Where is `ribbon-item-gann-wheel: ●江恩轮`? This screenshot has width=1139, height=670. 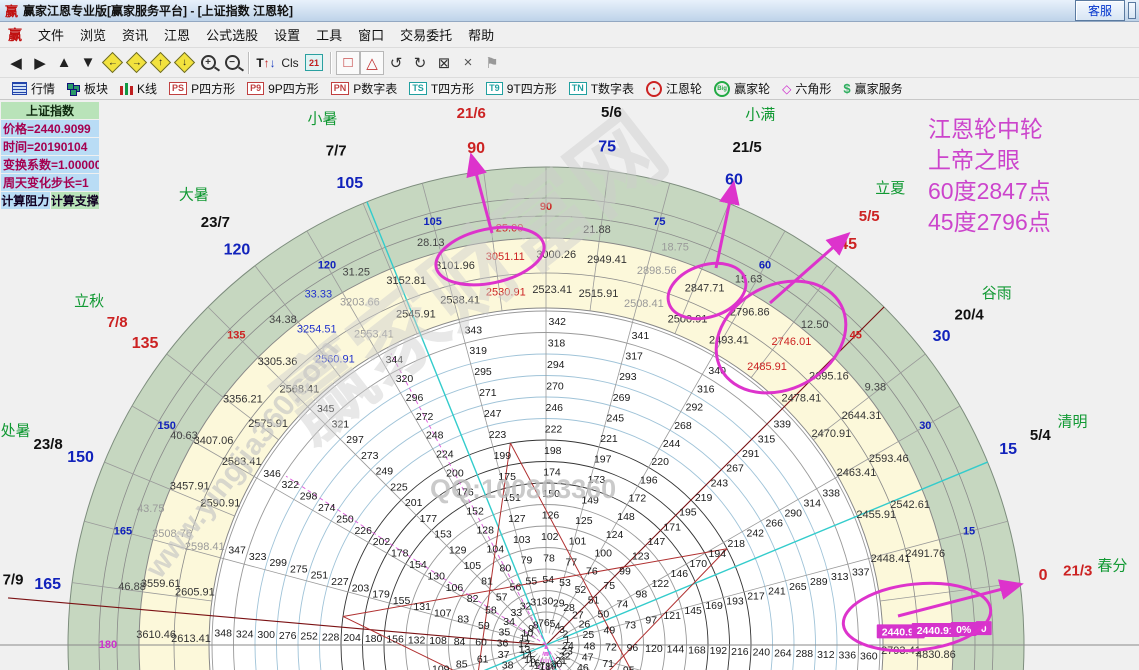
ribbon-item-gann-wheel: ●江恩轮 is located at coordinates (674, 88).